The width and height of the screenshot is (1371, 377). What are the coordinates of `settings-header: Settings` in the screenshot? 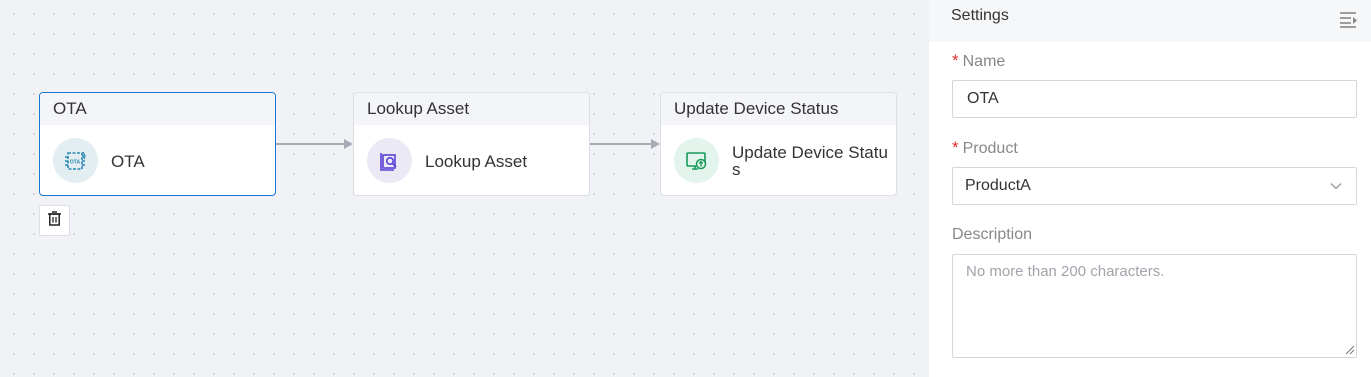 It's located at (1150, 21).